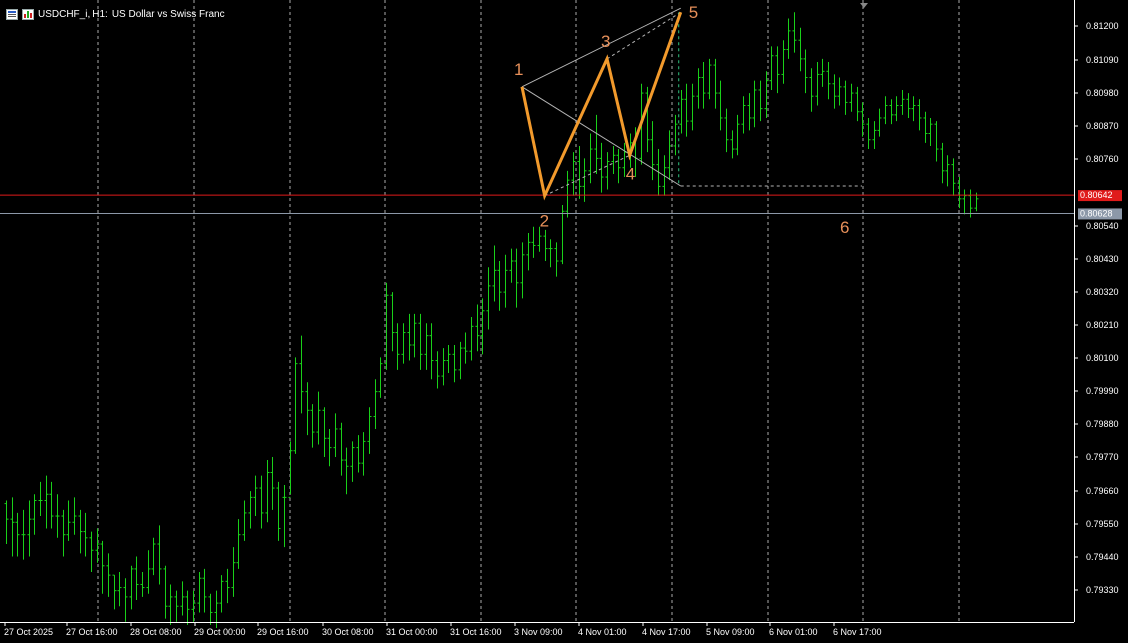 Image resolution: width=1128 pixels, height=643 pixels. I want to click on price-axis-label: 0.80760, so click(1102, 159).